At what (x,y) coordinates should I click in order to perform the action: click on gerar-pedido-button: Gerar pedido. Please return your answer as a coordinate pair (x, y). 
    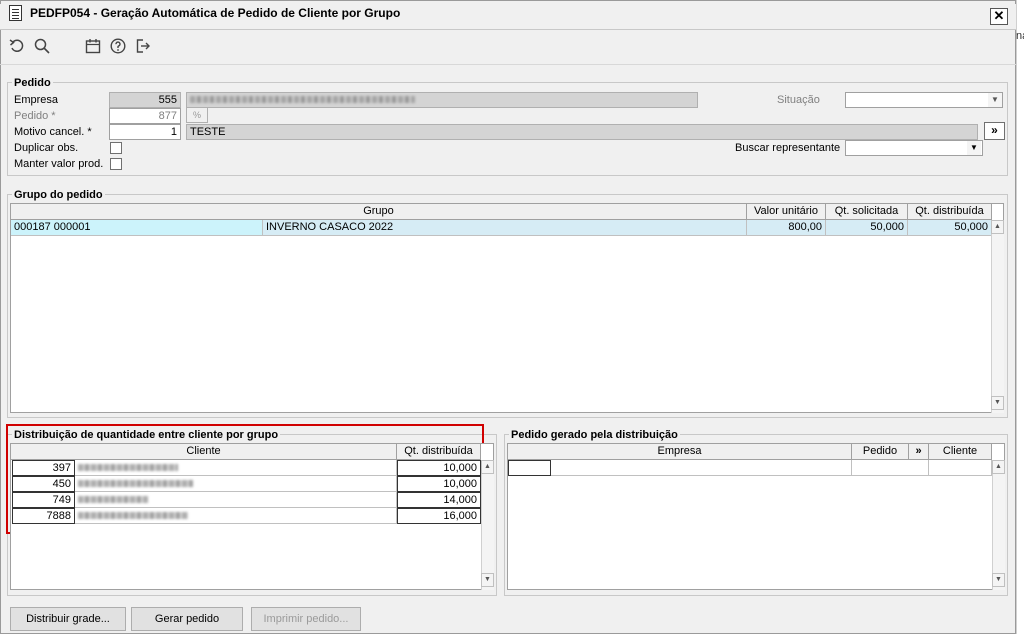
    Looking at the image, I should click on (187, 619).